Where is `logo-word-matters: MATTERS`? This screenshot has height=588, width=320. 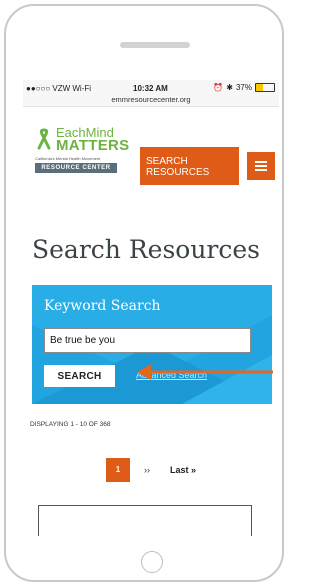 logo-word-matters: MATTERS is located at coordinates (93, 145).